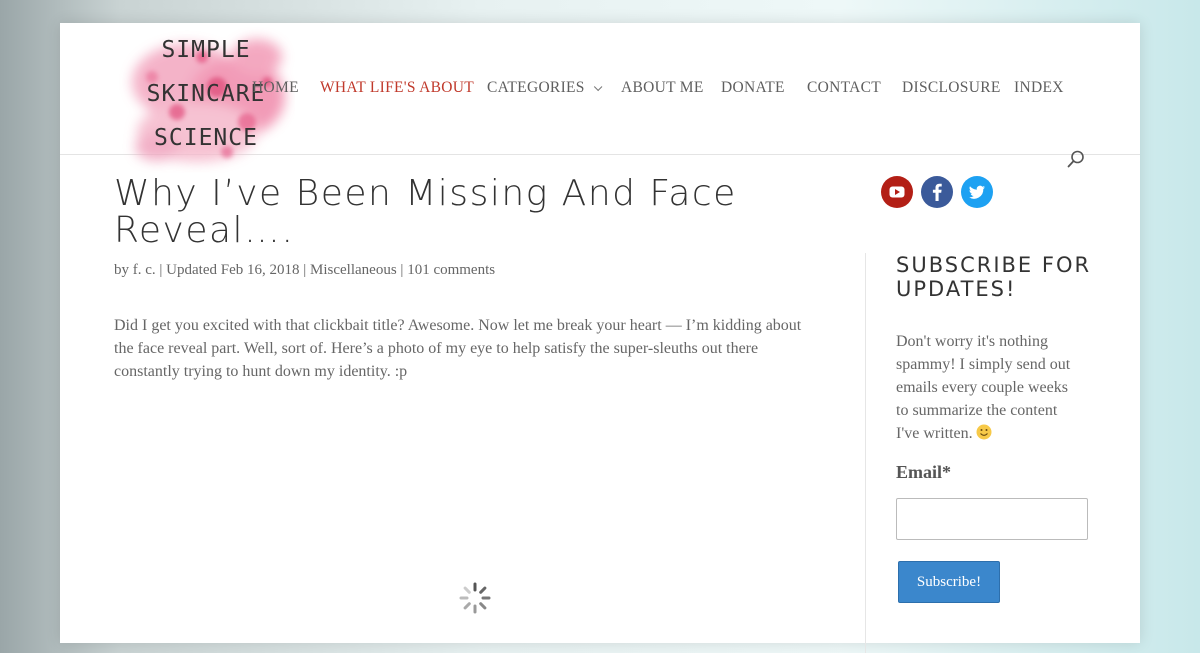 The height and width of the screenshot is (653, 1200). What do you see at coordinates (275, 88) in the screenshot?
I see `nav-item-home: HOME` at bounding box center [275, 88].